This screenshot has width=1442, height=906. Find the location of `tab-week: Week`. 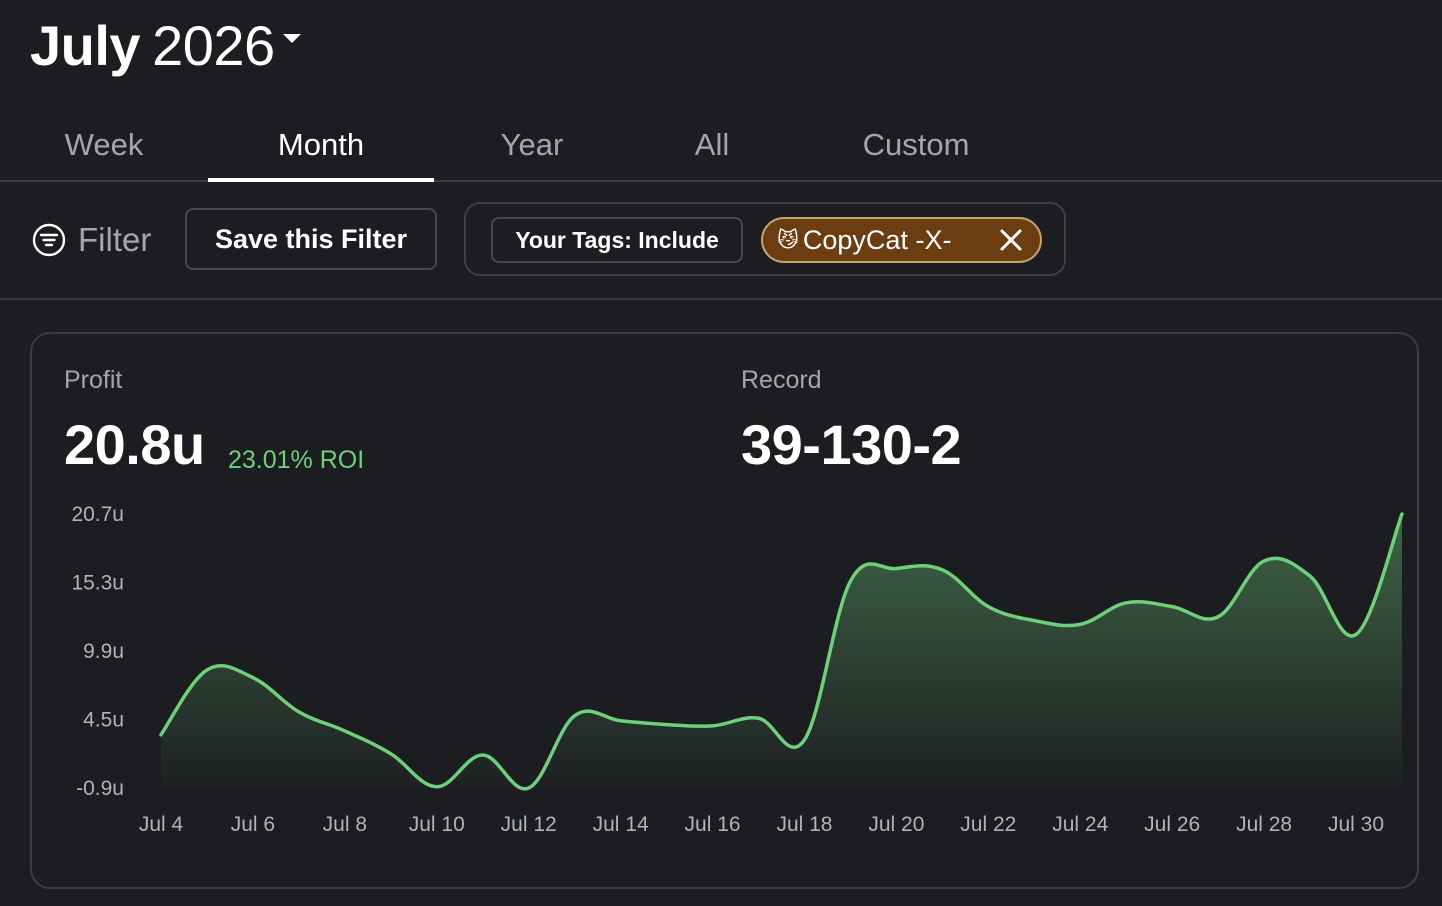

tab-week: Week is located at coordinates (104, 145).